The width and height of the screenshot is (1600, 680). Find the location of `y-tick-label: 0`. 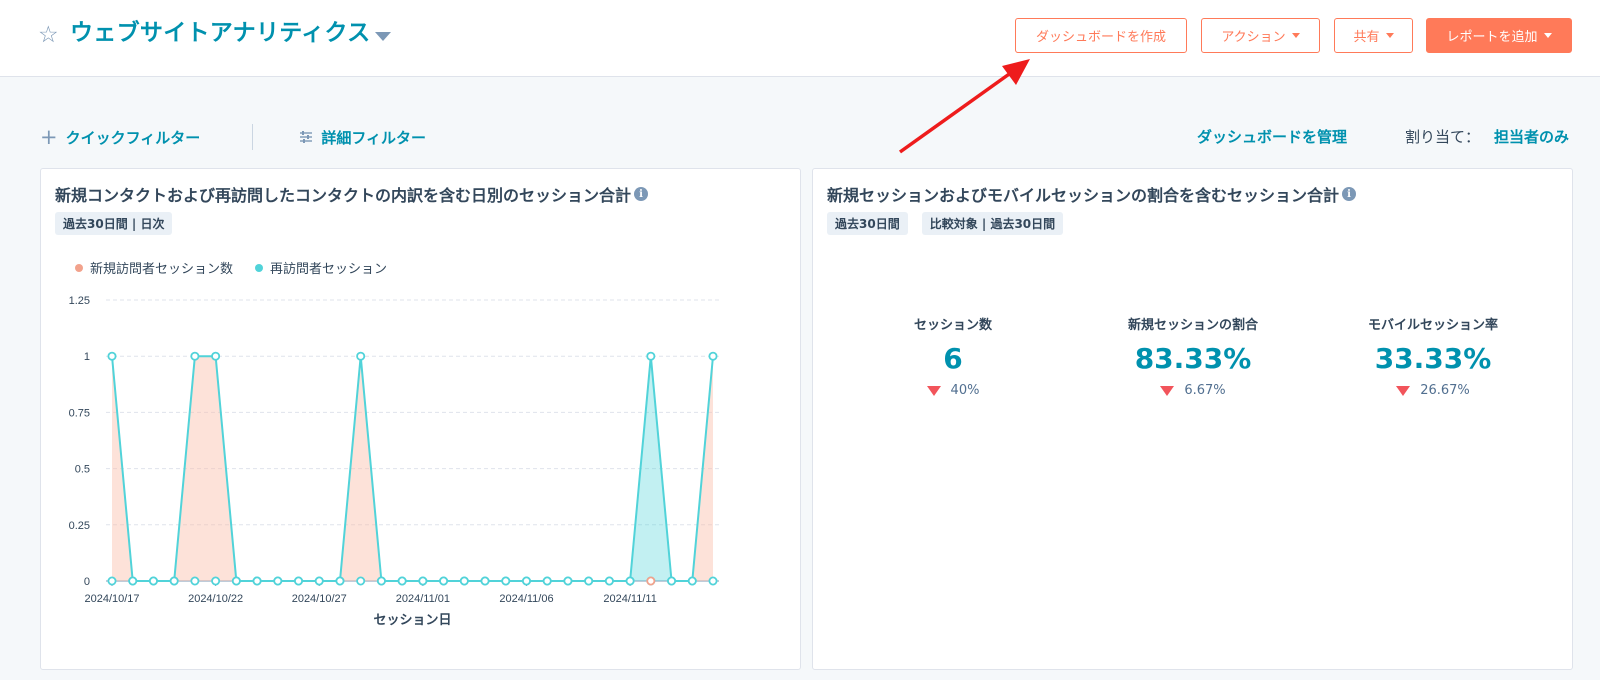

y-tick-label: 0 is located at coordinates (87, 582).